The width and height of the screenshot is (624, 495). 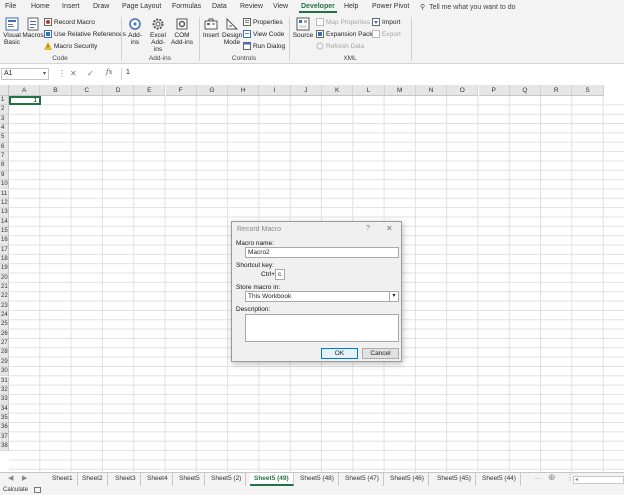 I want to click on column-header: S, so click(x=588, y=90).